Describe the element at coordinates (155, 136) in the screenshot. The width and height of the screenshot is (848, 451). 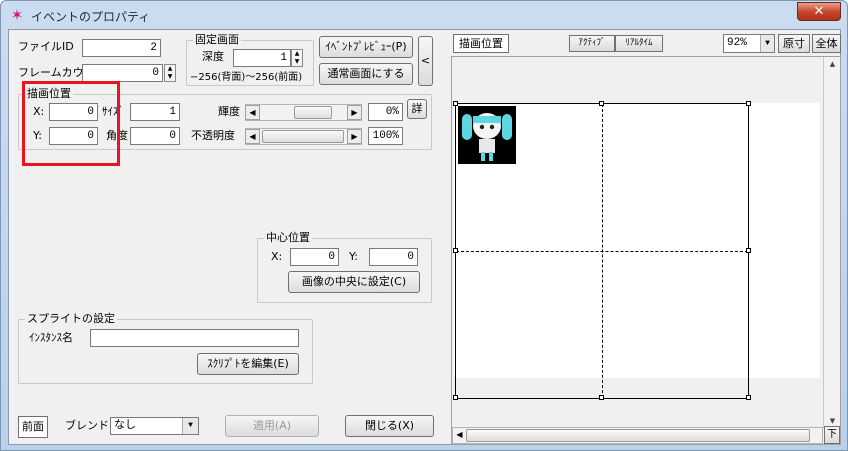
I see `angle-field: 0` at that location.